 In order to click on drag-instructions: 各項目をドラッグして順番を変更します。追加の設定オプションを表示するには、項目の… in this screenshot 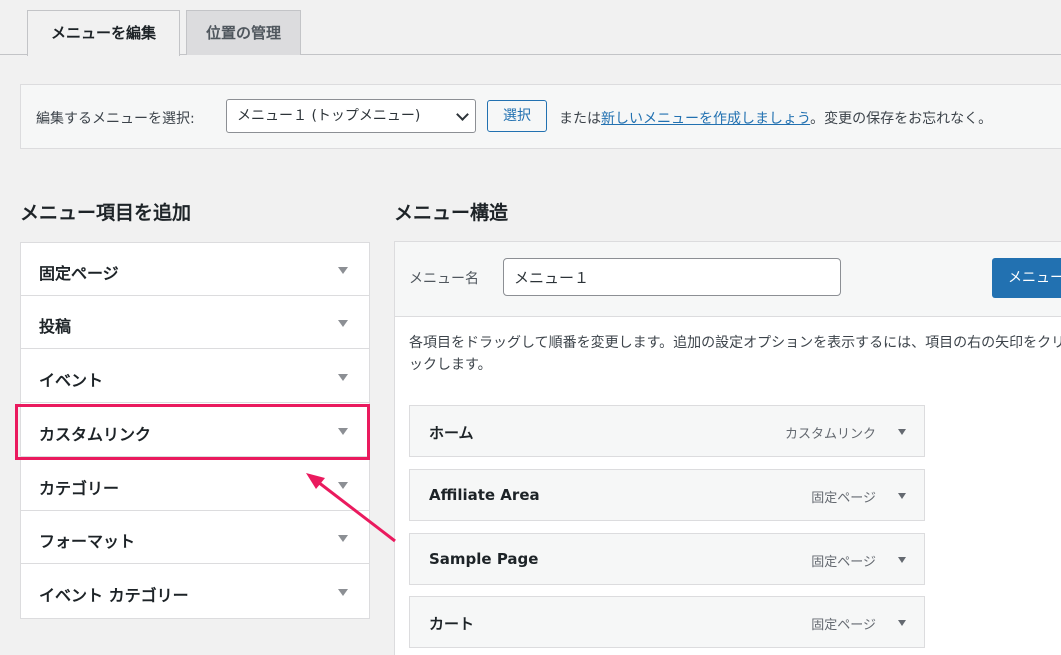, I will do `click(735, 354)`.